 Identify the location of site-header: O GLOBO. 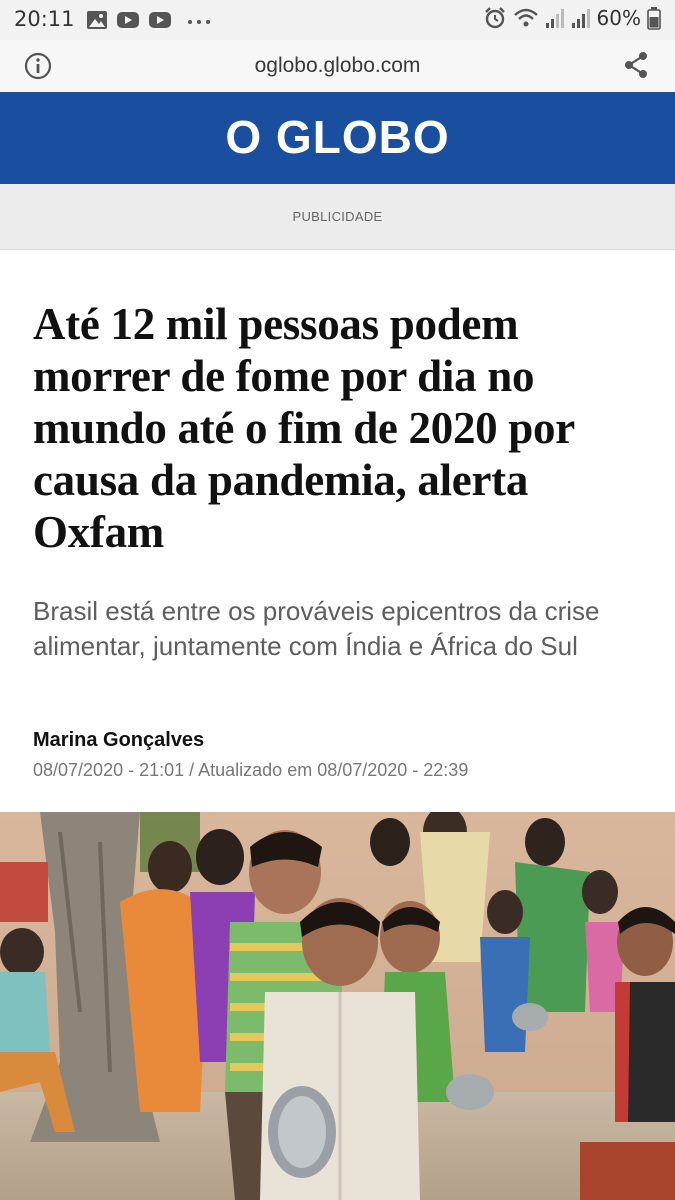
(337, 138).